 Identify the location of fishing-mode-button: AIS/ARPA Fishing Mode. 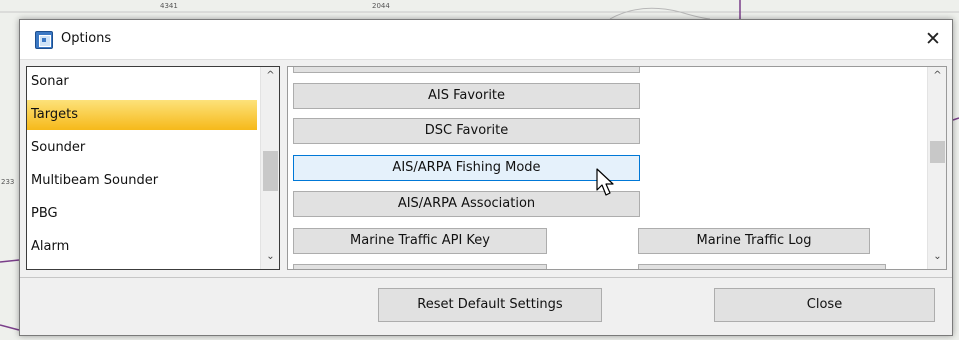
(466, 168).